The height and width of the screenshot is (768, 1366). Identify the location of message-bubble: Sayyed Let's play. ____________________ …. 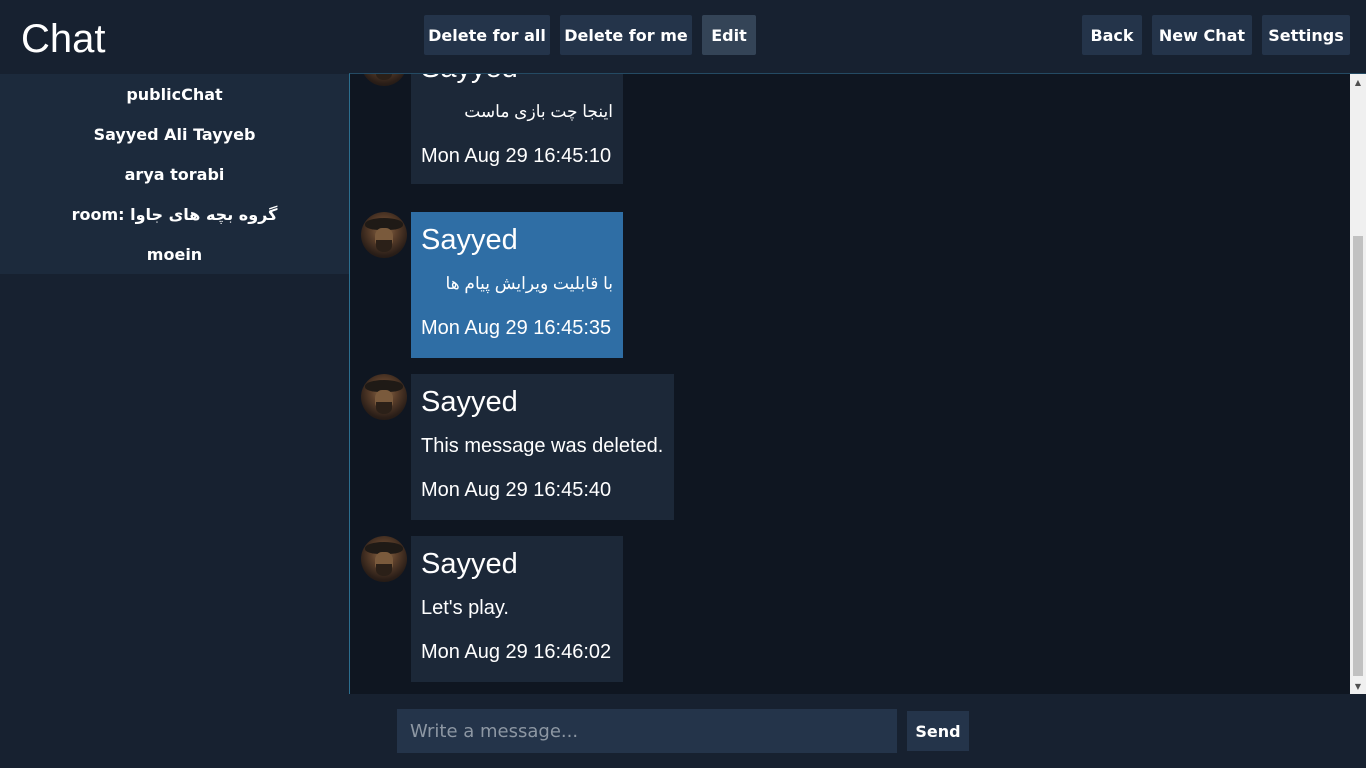
(517, 609).